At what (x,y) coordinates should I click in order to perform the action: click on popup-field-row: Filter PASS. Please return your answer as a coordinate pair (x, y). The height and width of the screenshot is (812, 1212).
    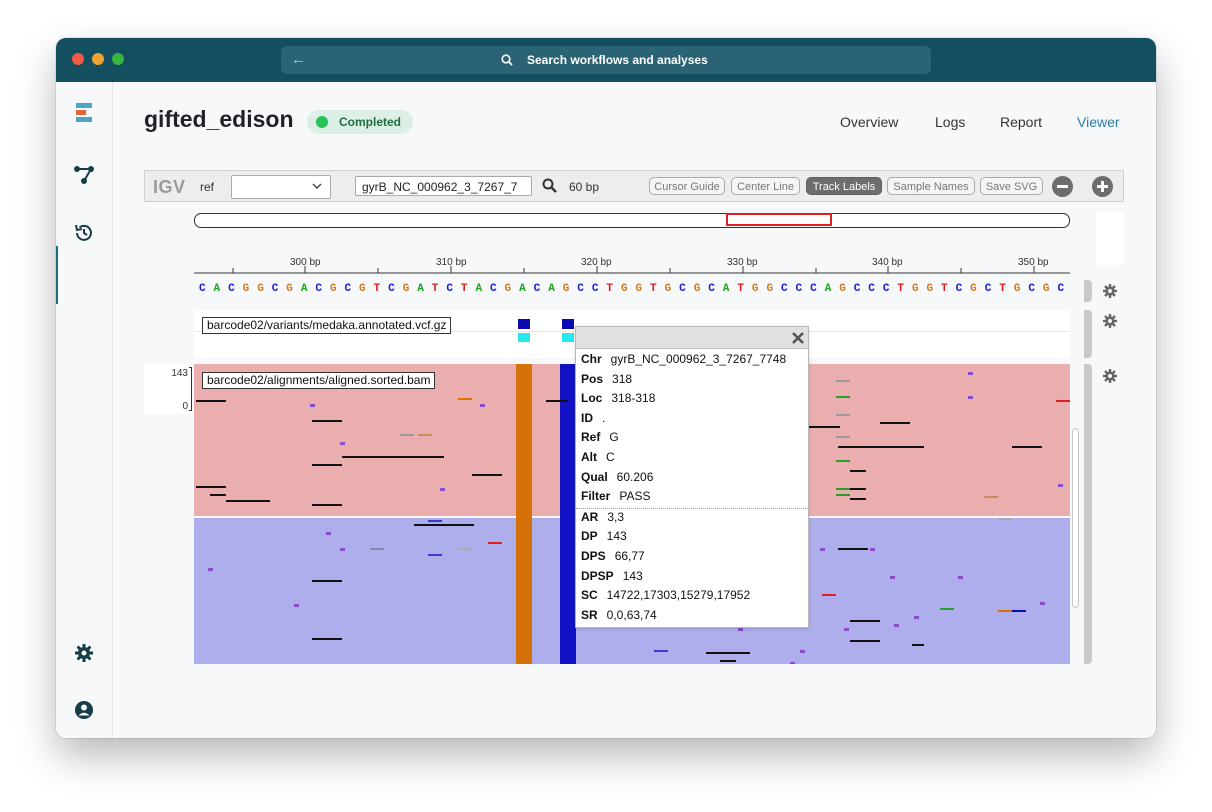
    Looking at the image, I should click on (615, 496).